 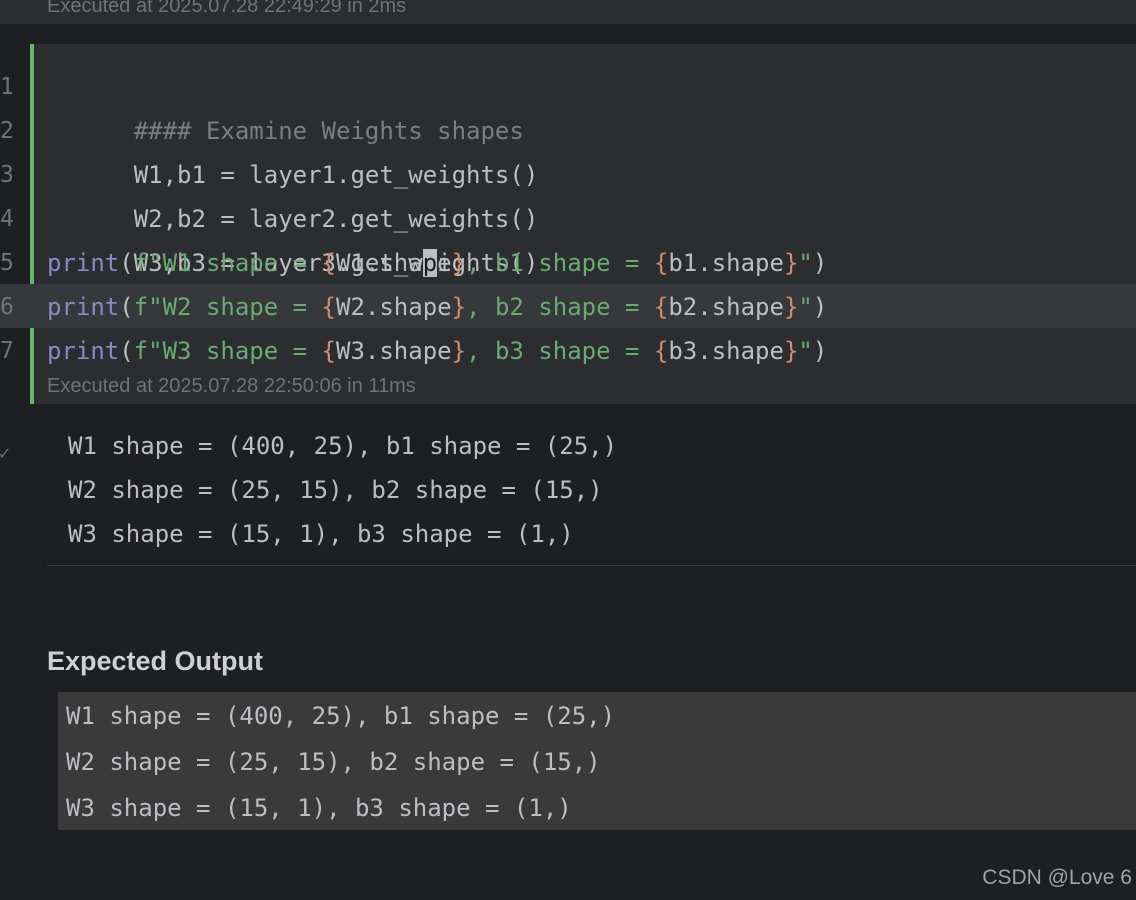 What do you see at coordinates (1057, 877) in the screenshot?
I see `watermark: CSDN @Love 6` at bounding box center [1057, 877].